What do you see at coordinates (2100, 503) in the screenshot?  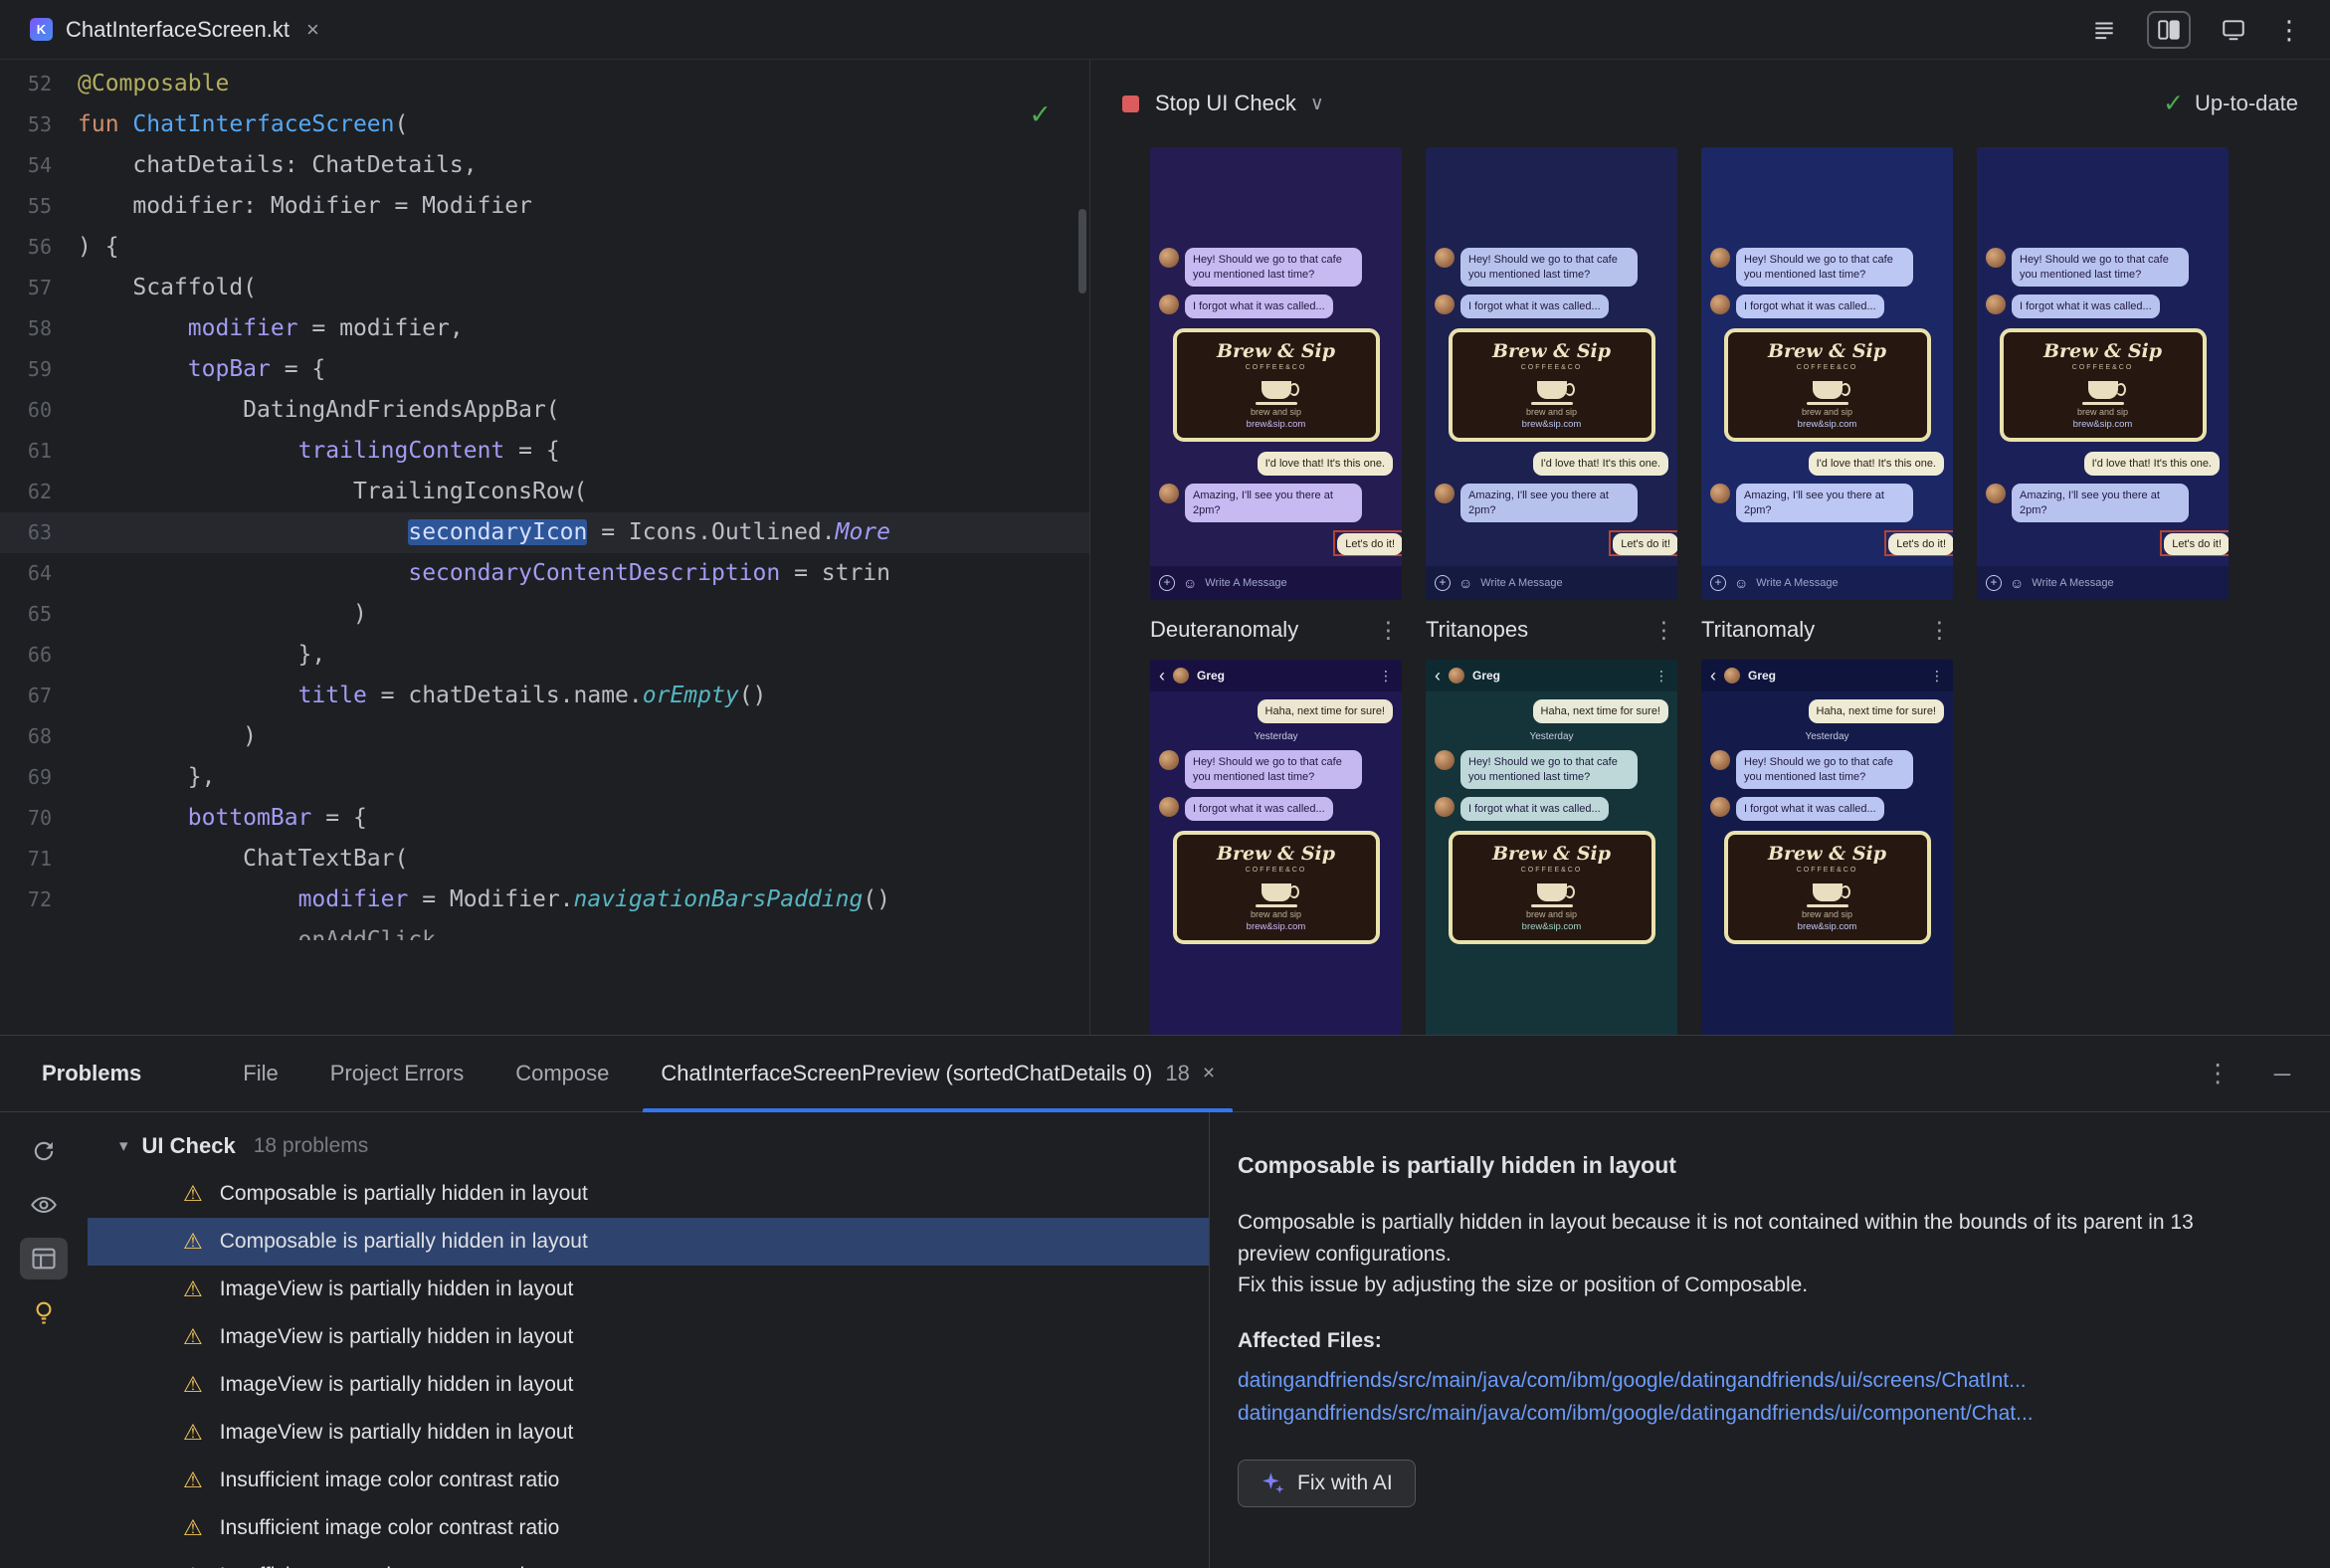 I see `message-bubble: Amazing, I'll see you there at 2pm?` at bounding box center [2100, 503].